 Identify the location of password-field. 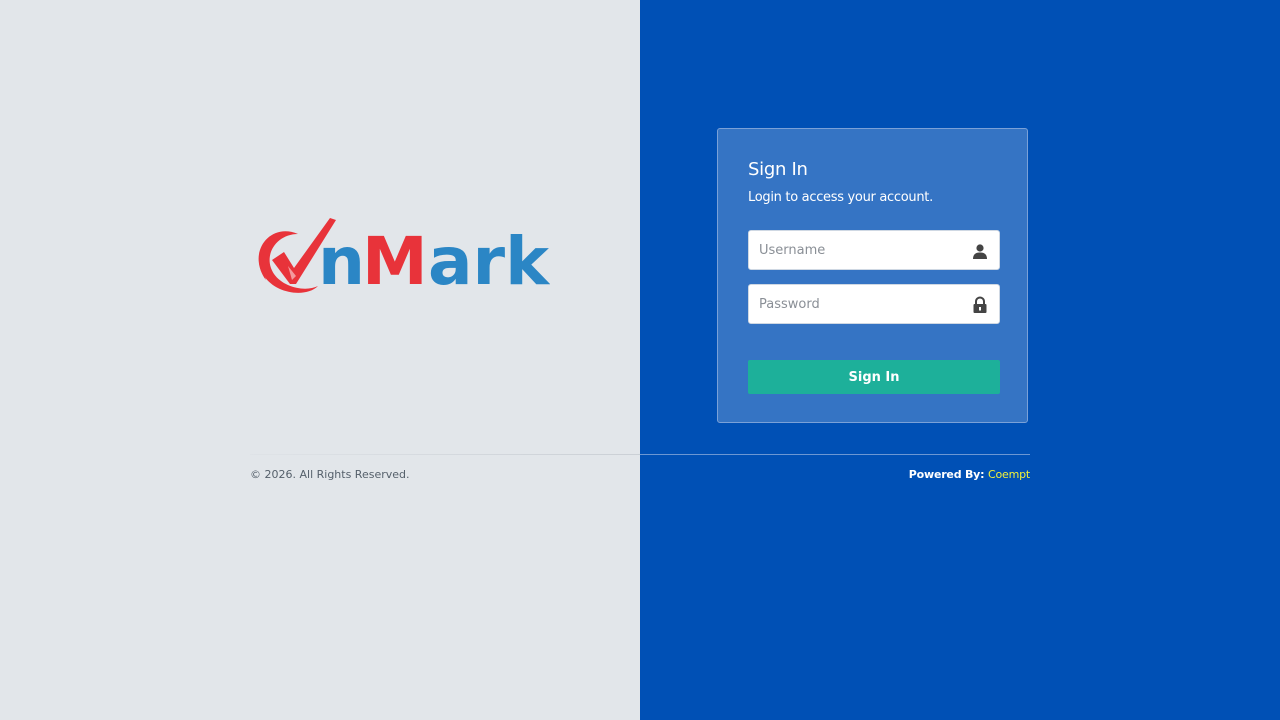
(874, 304).